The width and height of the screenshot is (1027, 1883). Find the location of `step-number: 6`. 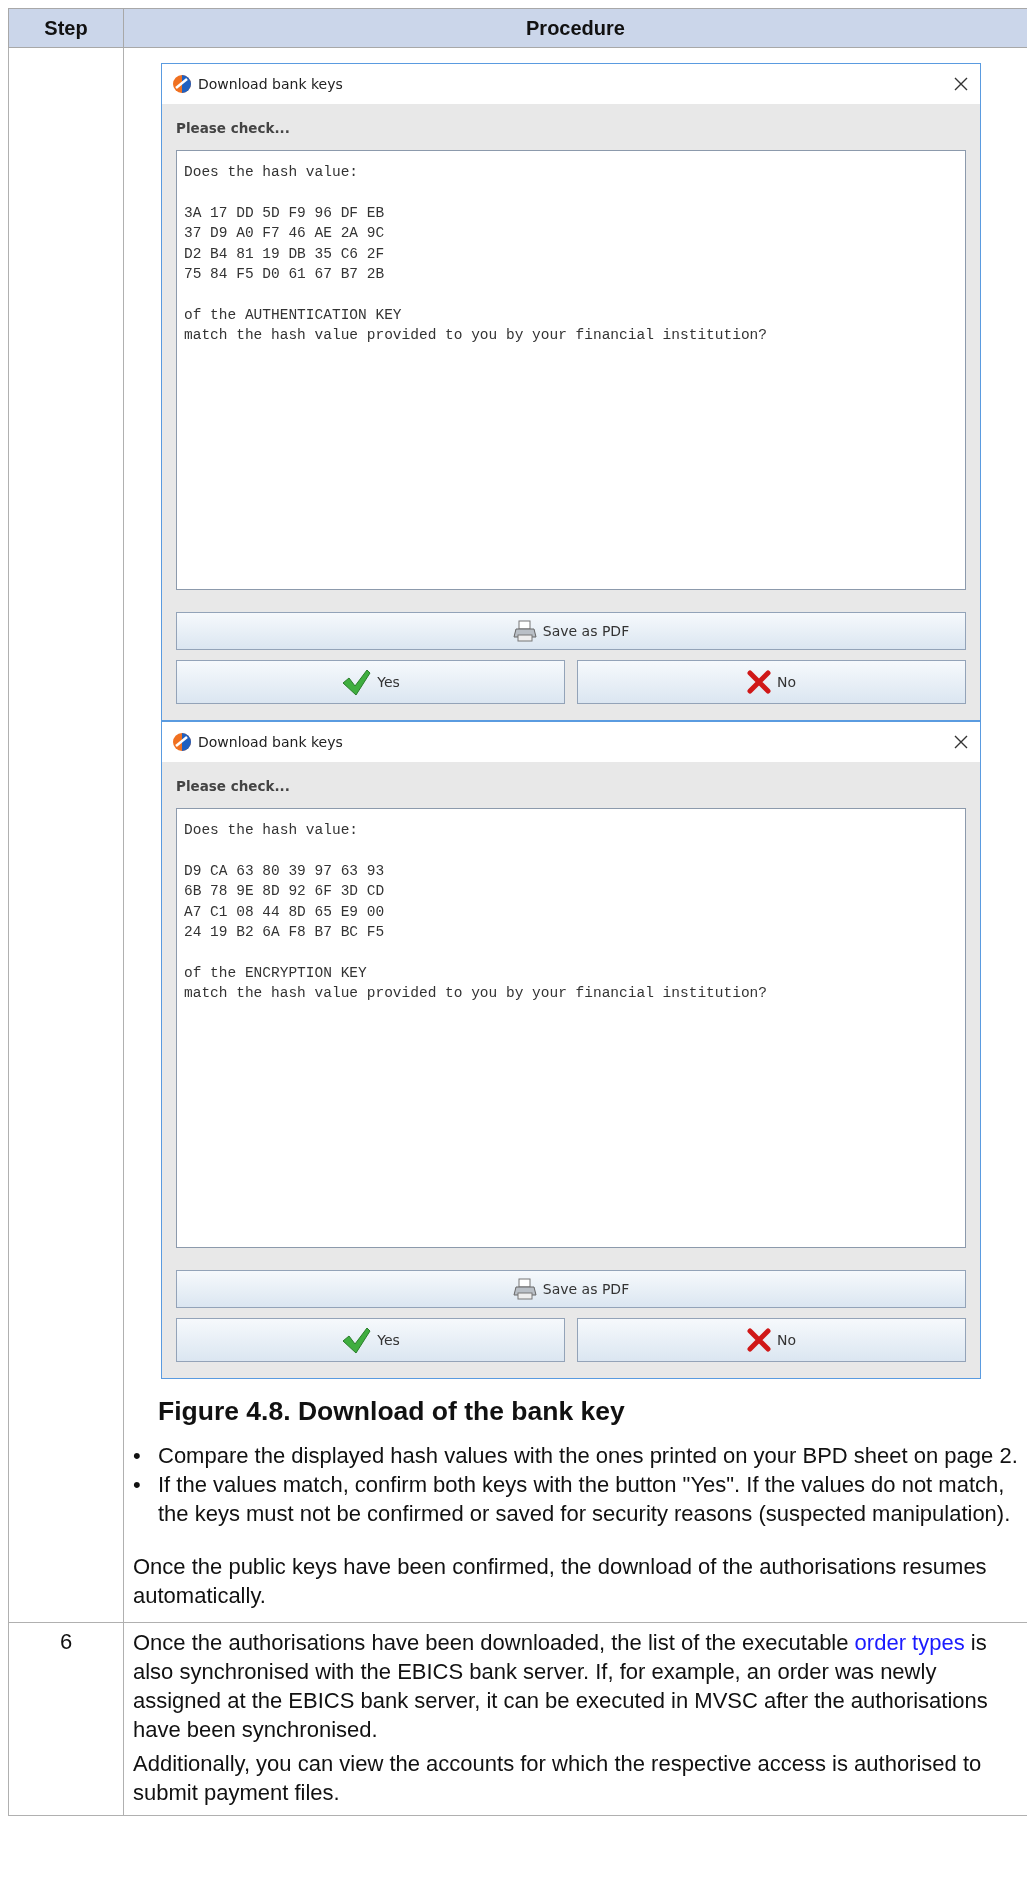

step-number: 6 is located at coordinates (66, 1642).